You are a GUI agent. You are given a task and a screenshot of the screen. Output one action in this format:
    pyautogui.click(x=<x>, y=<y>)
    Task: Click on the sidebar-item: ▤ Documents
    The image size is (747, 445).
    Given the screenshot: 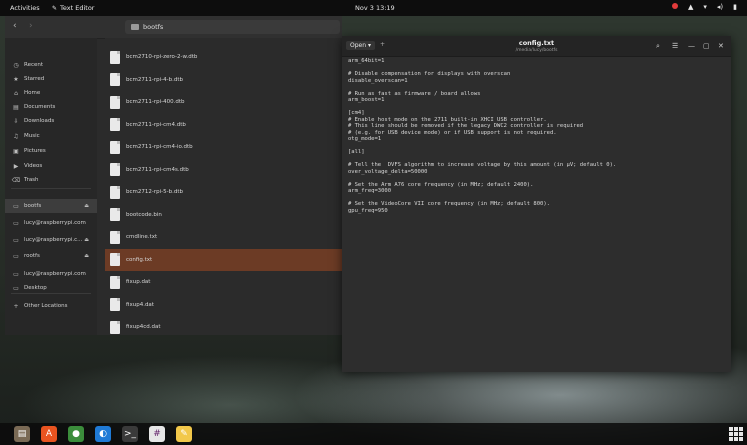 What is the action you would take?
    pyautogui.click(x=51, y=107)
    